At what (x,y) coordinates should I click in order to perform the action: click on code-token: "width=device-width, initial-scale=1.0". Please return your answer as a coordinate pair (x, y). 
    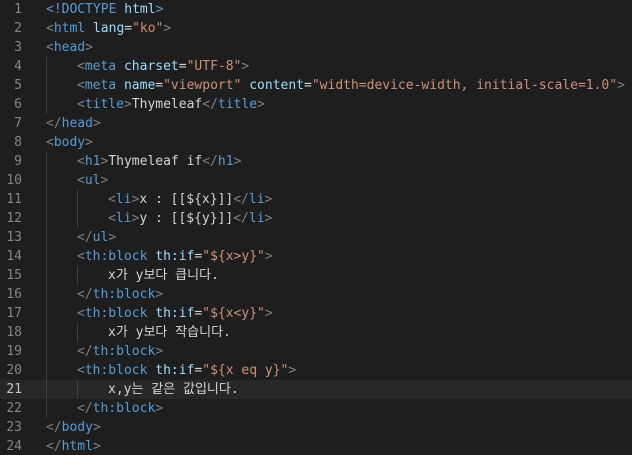
    Looking at the image, I should click on (464, 85).